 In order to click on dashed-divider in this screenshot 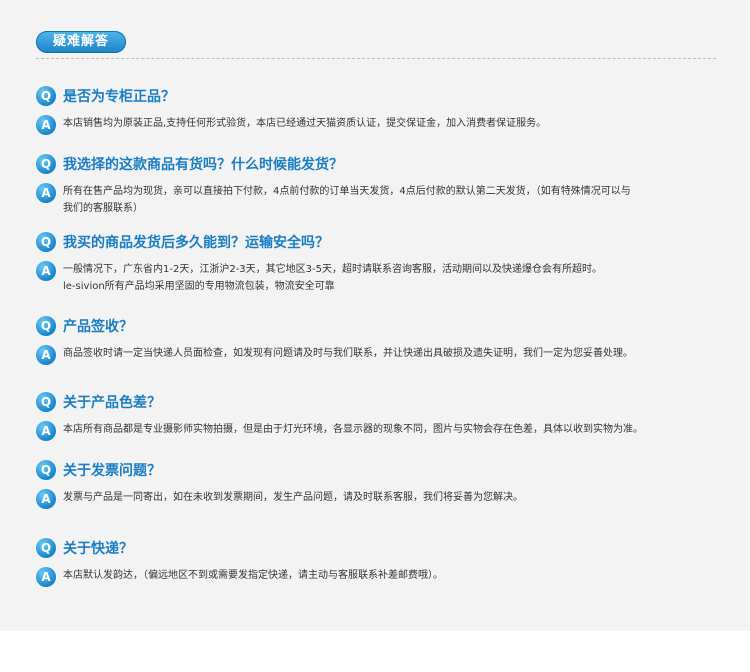, I will do `click(376, 58)`.